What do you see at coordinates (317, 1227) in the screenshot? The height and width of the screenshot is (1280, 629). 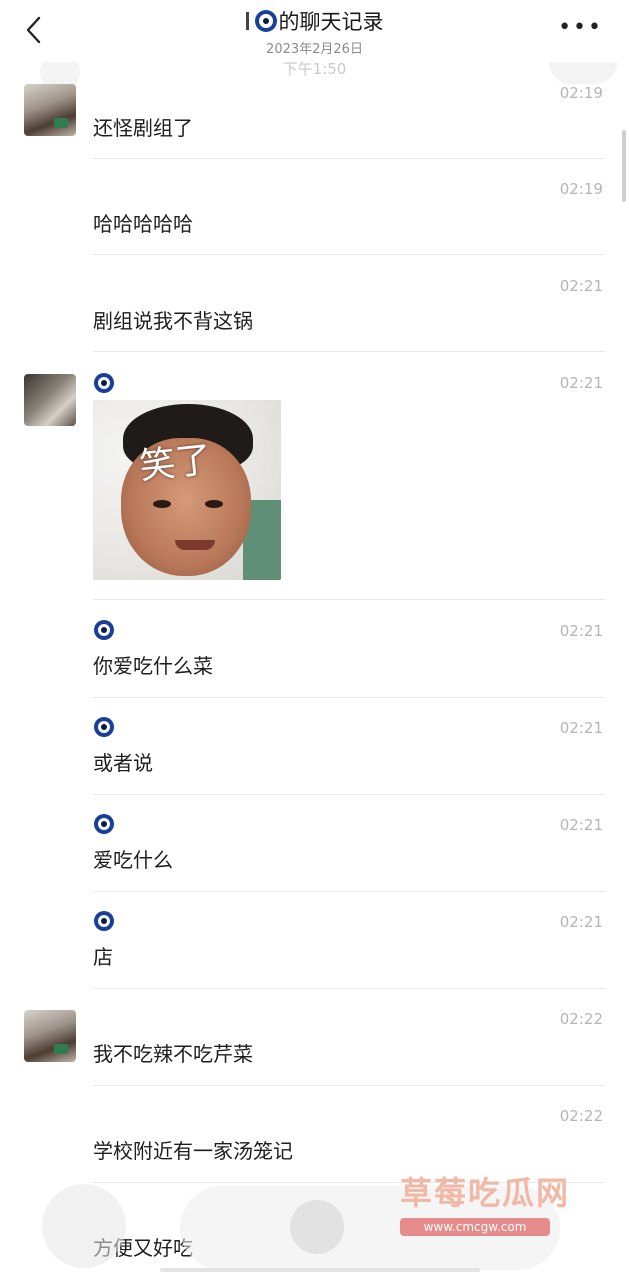 I see `ghost-dot` at bounding box center [317, 1227].